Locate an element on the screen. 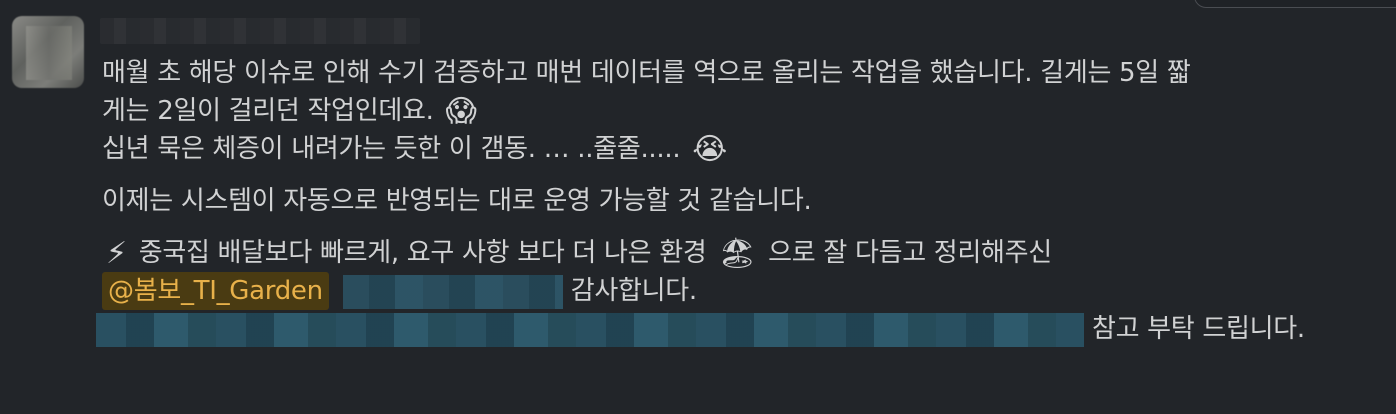 This screenshot has width=1396, height=414. message-line-2-text: 게는 2일이 걸리던 작업인데요. is located at coordinates (268, 111).